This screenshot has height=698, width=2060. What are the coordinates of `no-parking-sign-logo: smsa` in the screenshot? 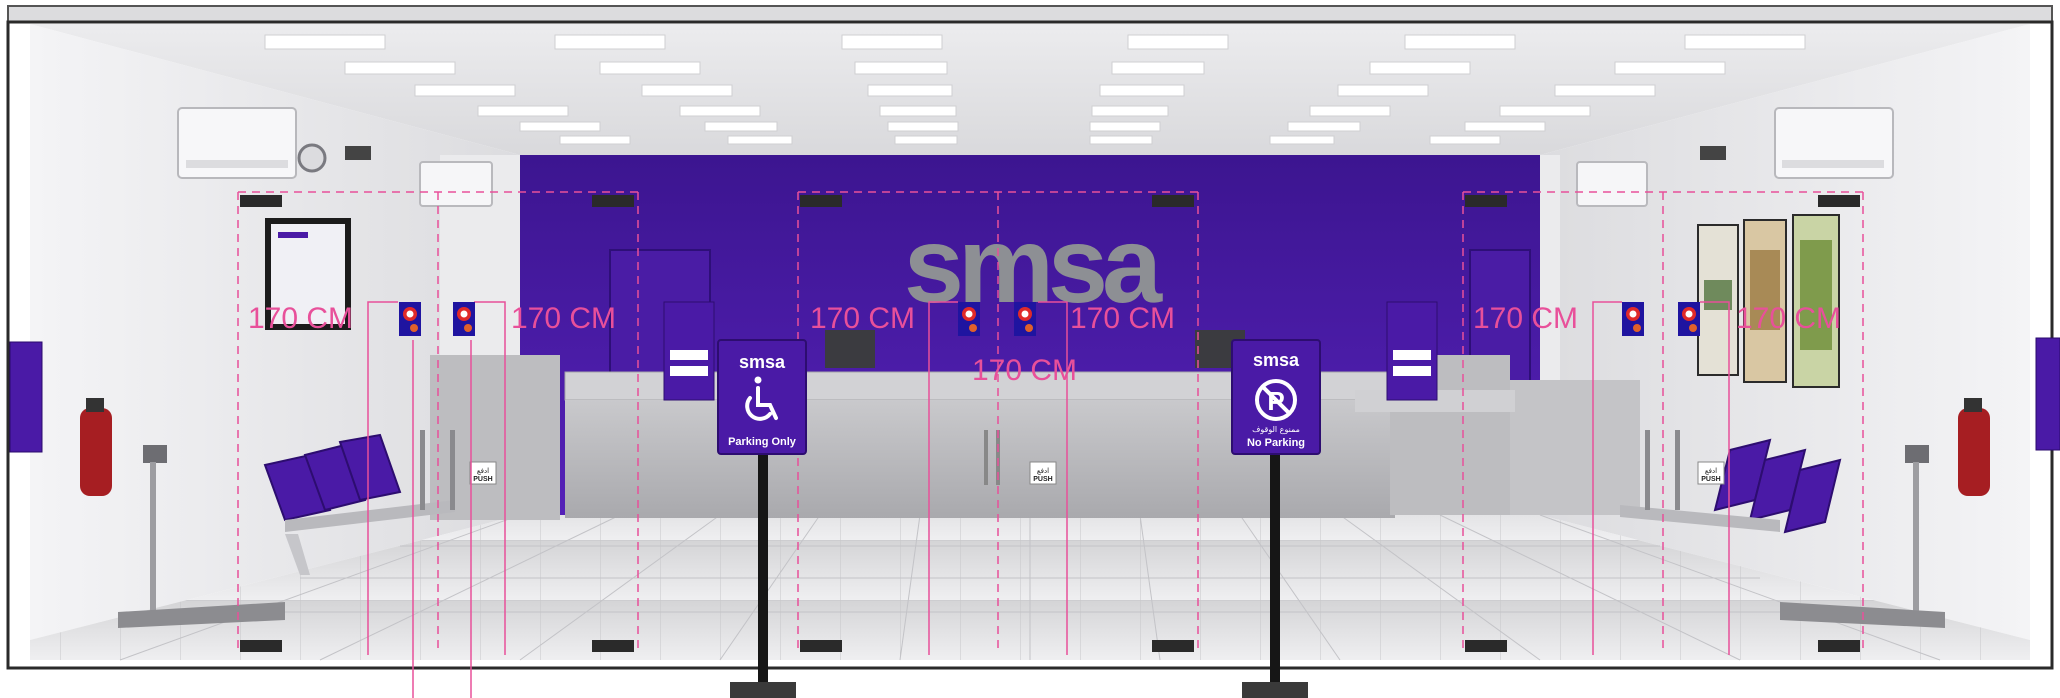 It's located at (1276, 360).